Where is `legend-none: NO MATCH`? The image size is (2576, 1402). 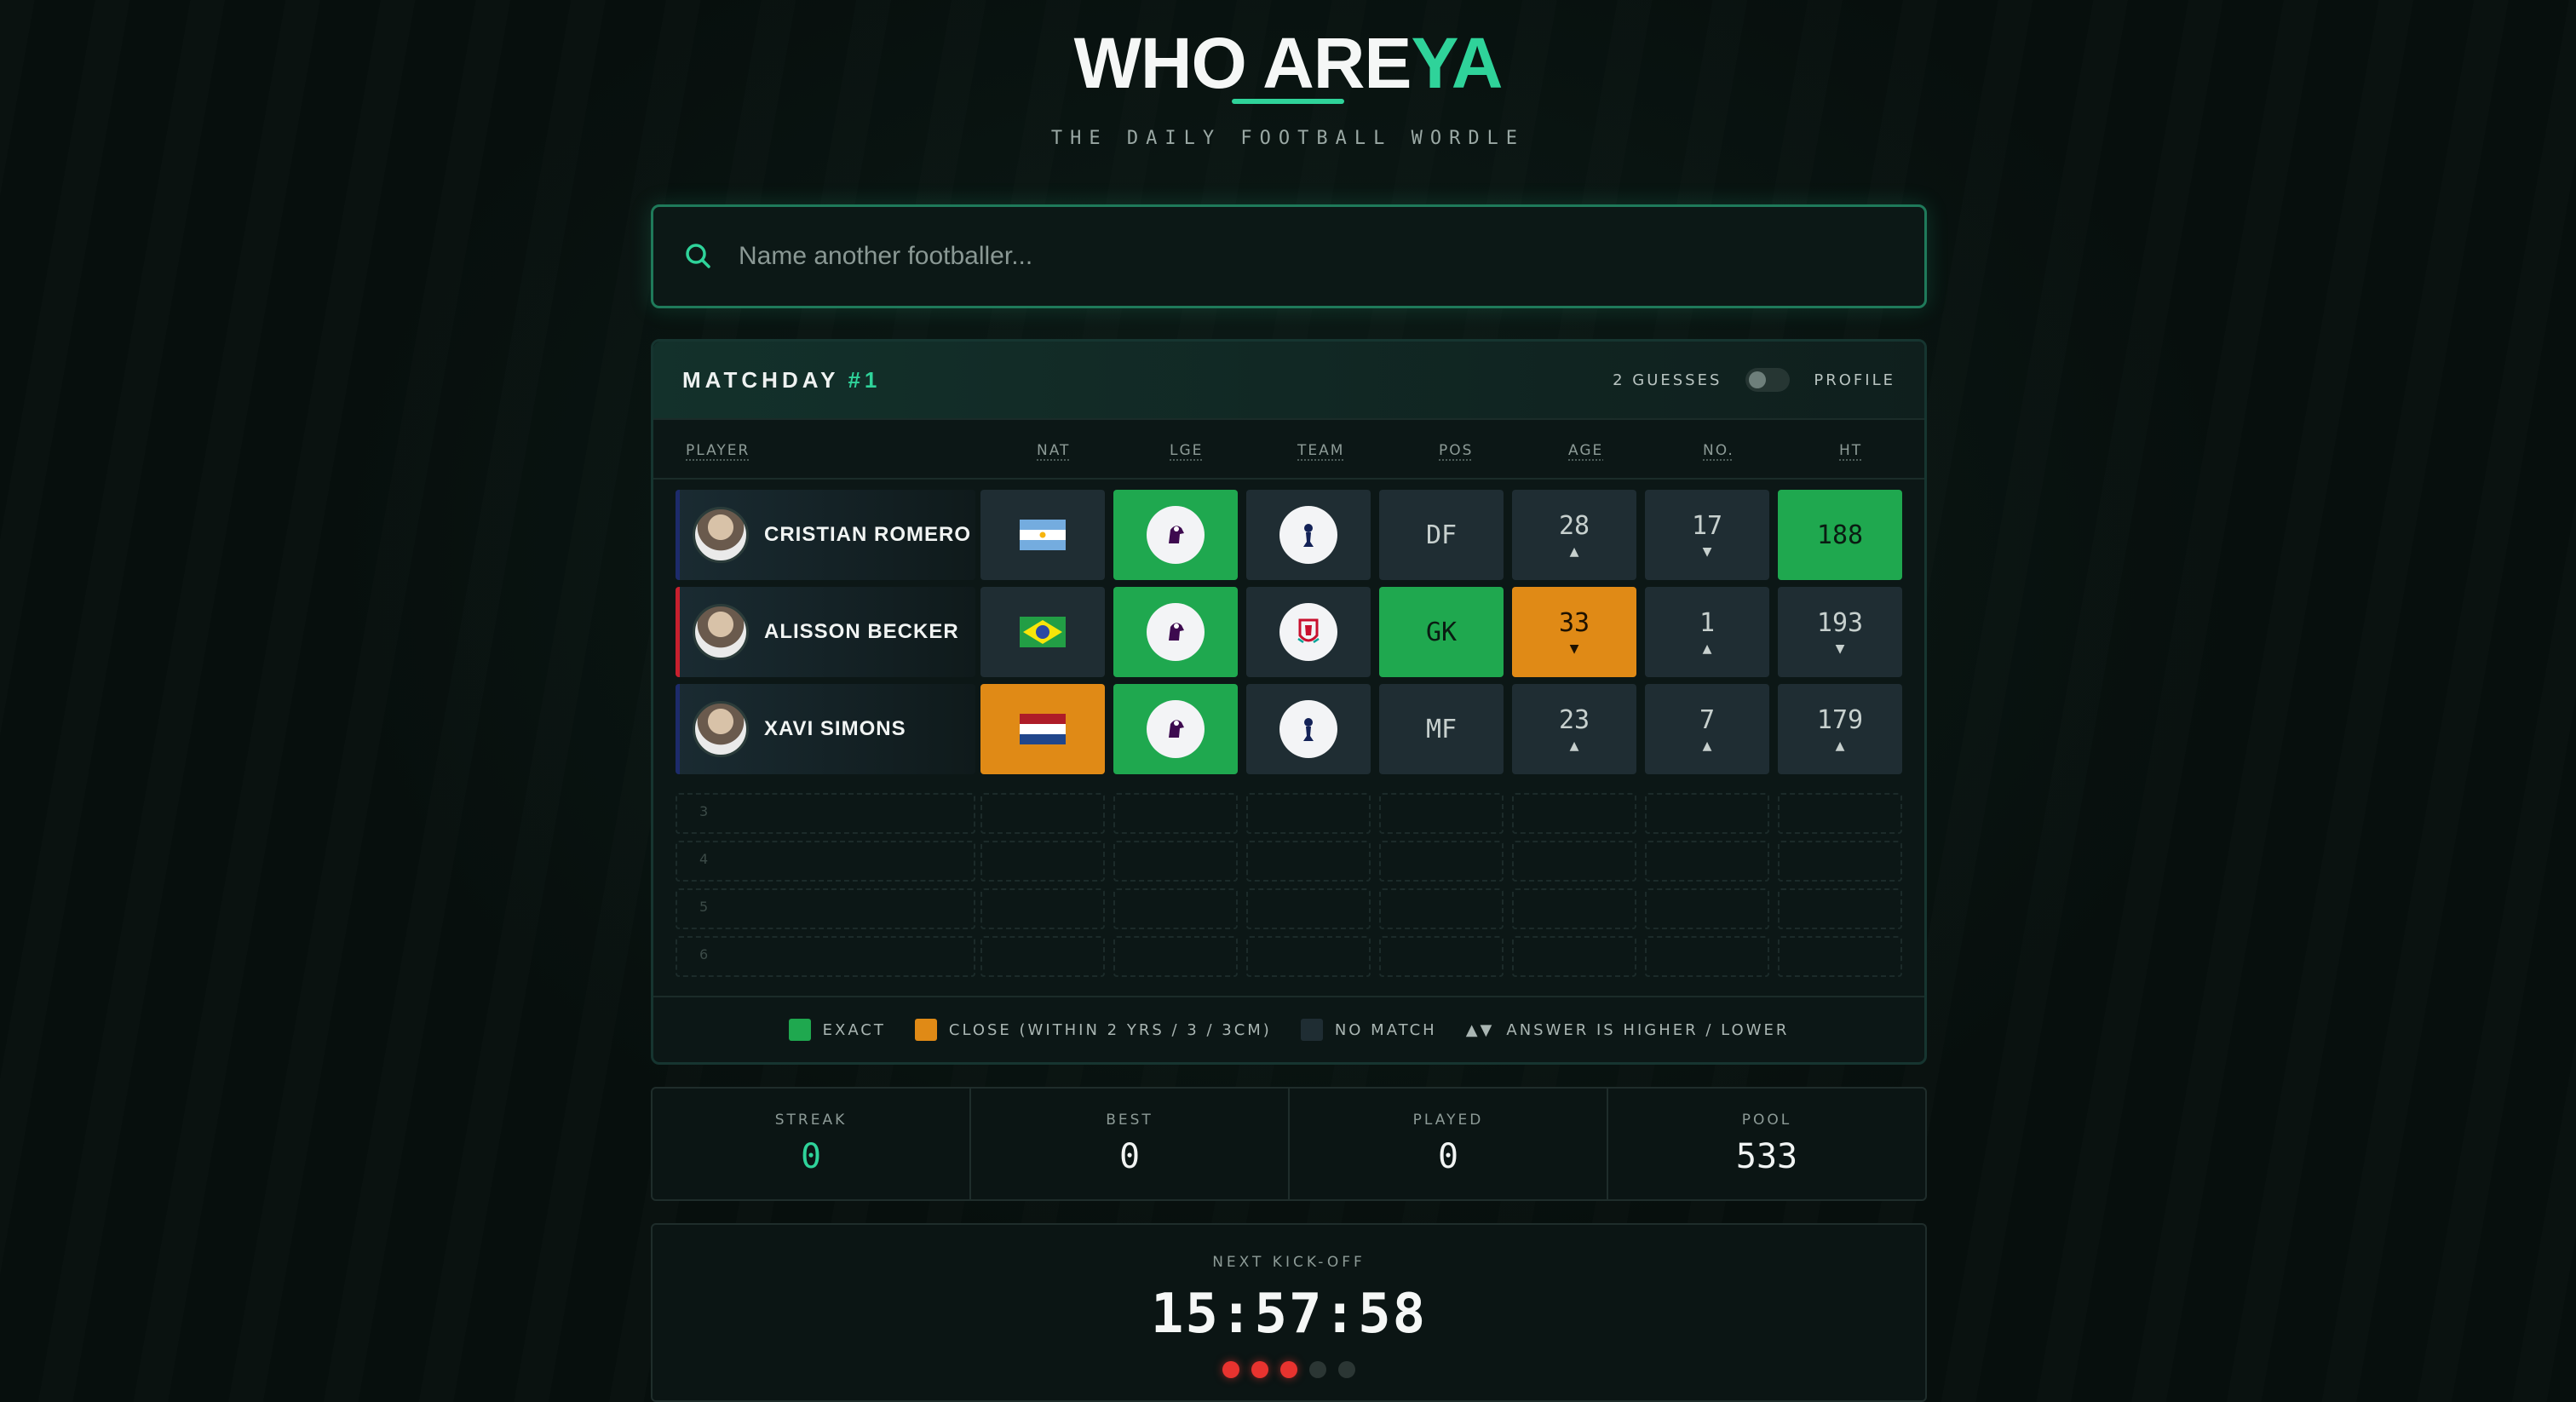 legend-none: NO MATCH is located at coordinates (1369, 1030).